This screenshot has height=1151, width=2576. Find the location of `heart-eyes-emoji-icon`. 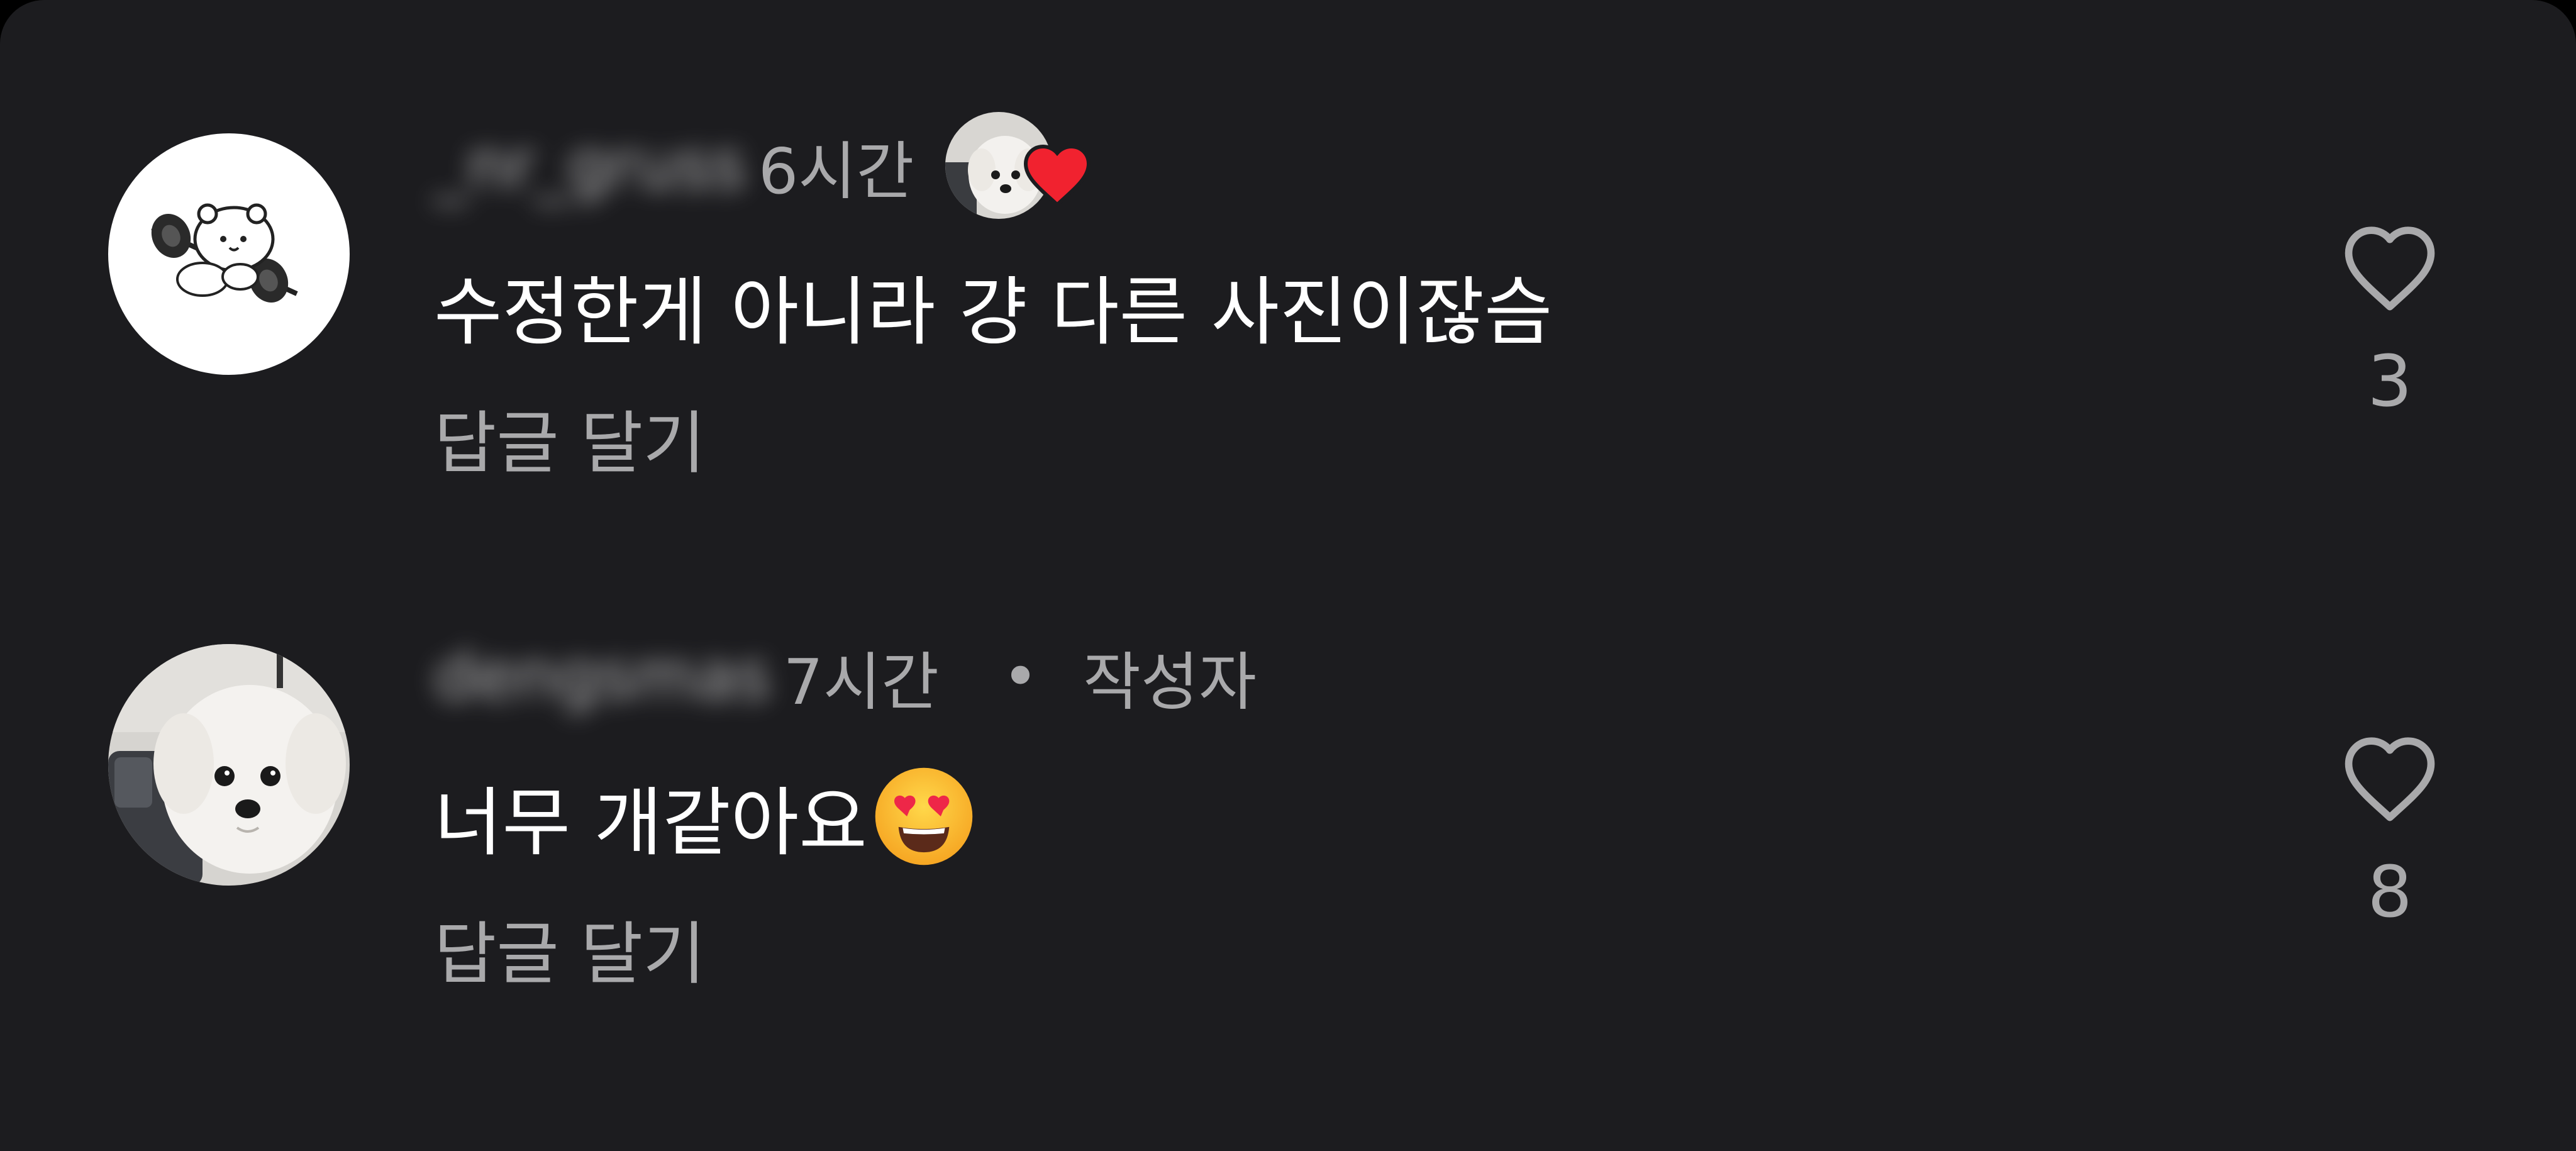

heart-eyes-emoji-icon is located at coordinates (924, 816).